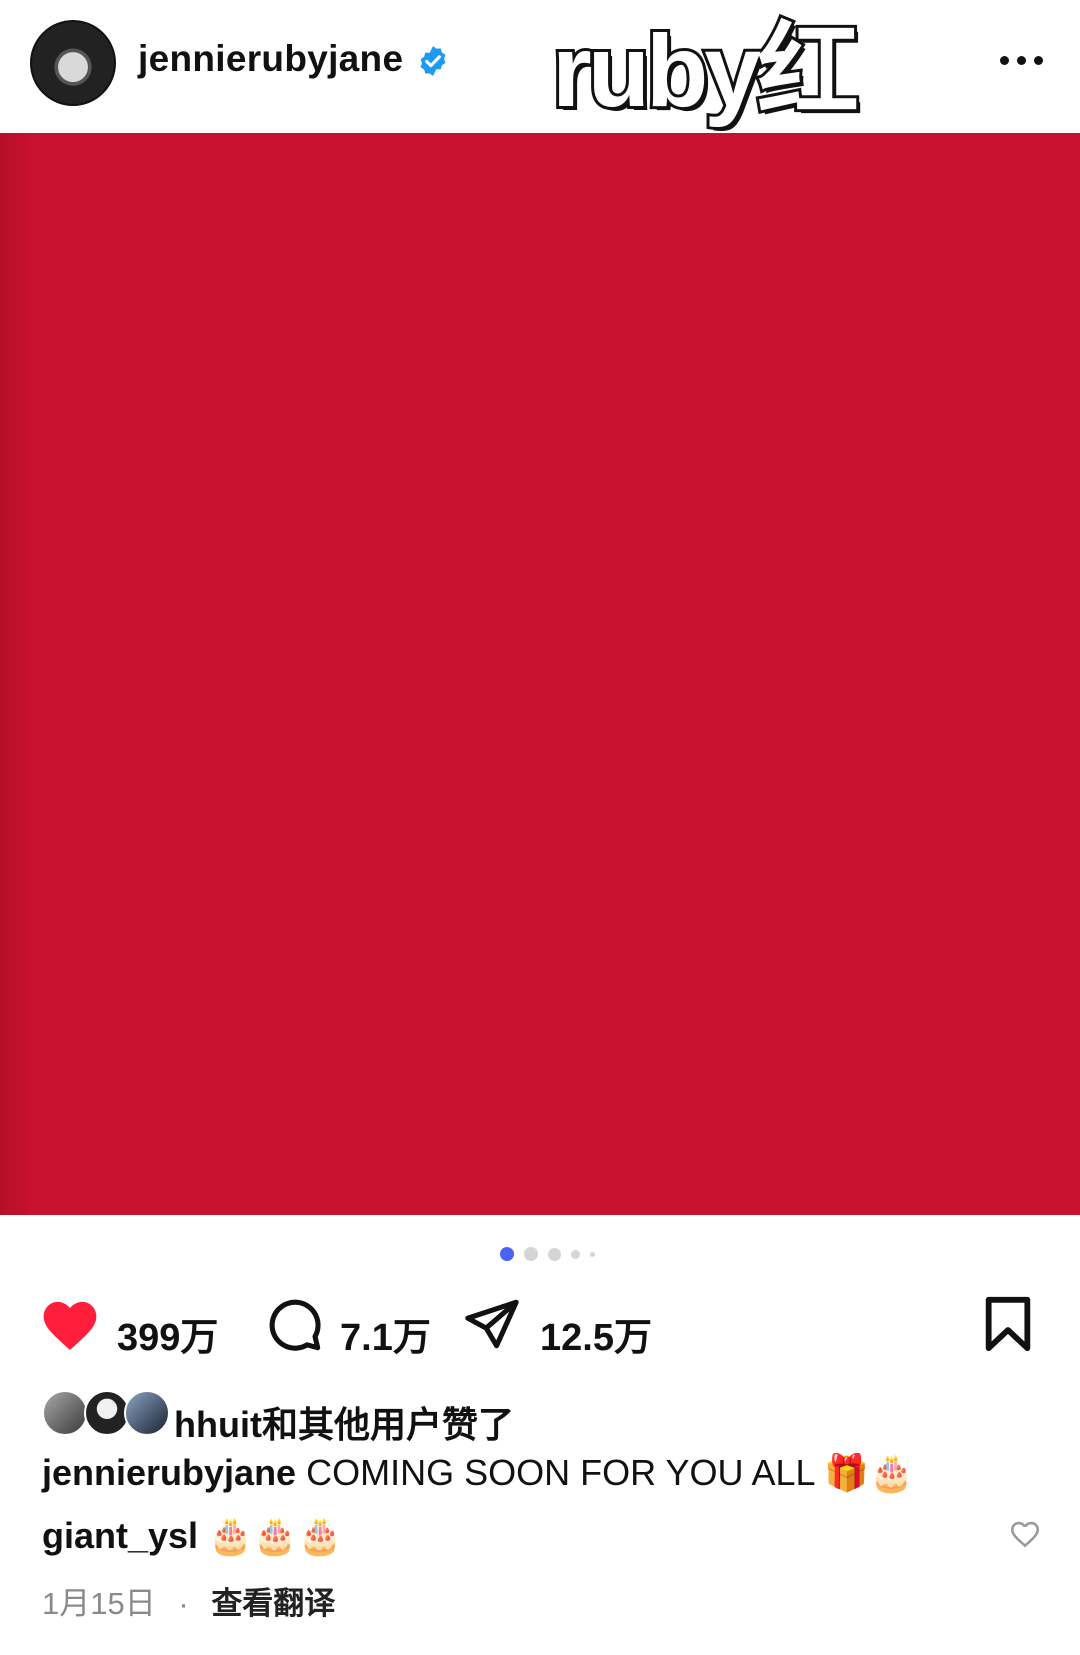  I want to click on like-count: 399万, so click(167, 1333).